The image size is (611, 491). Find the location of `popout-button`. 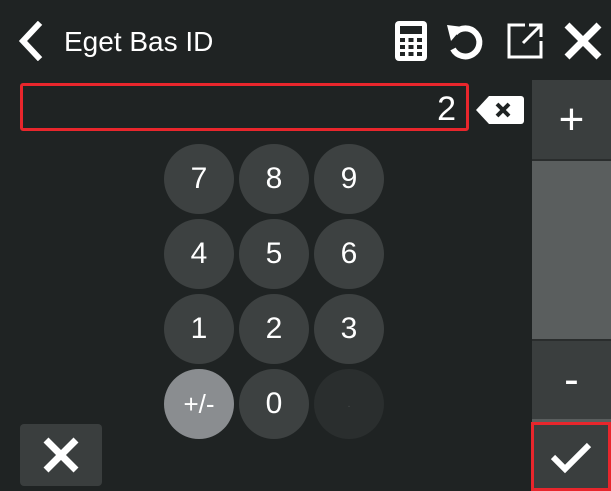

popout-button is located at coordinates (525, 41).